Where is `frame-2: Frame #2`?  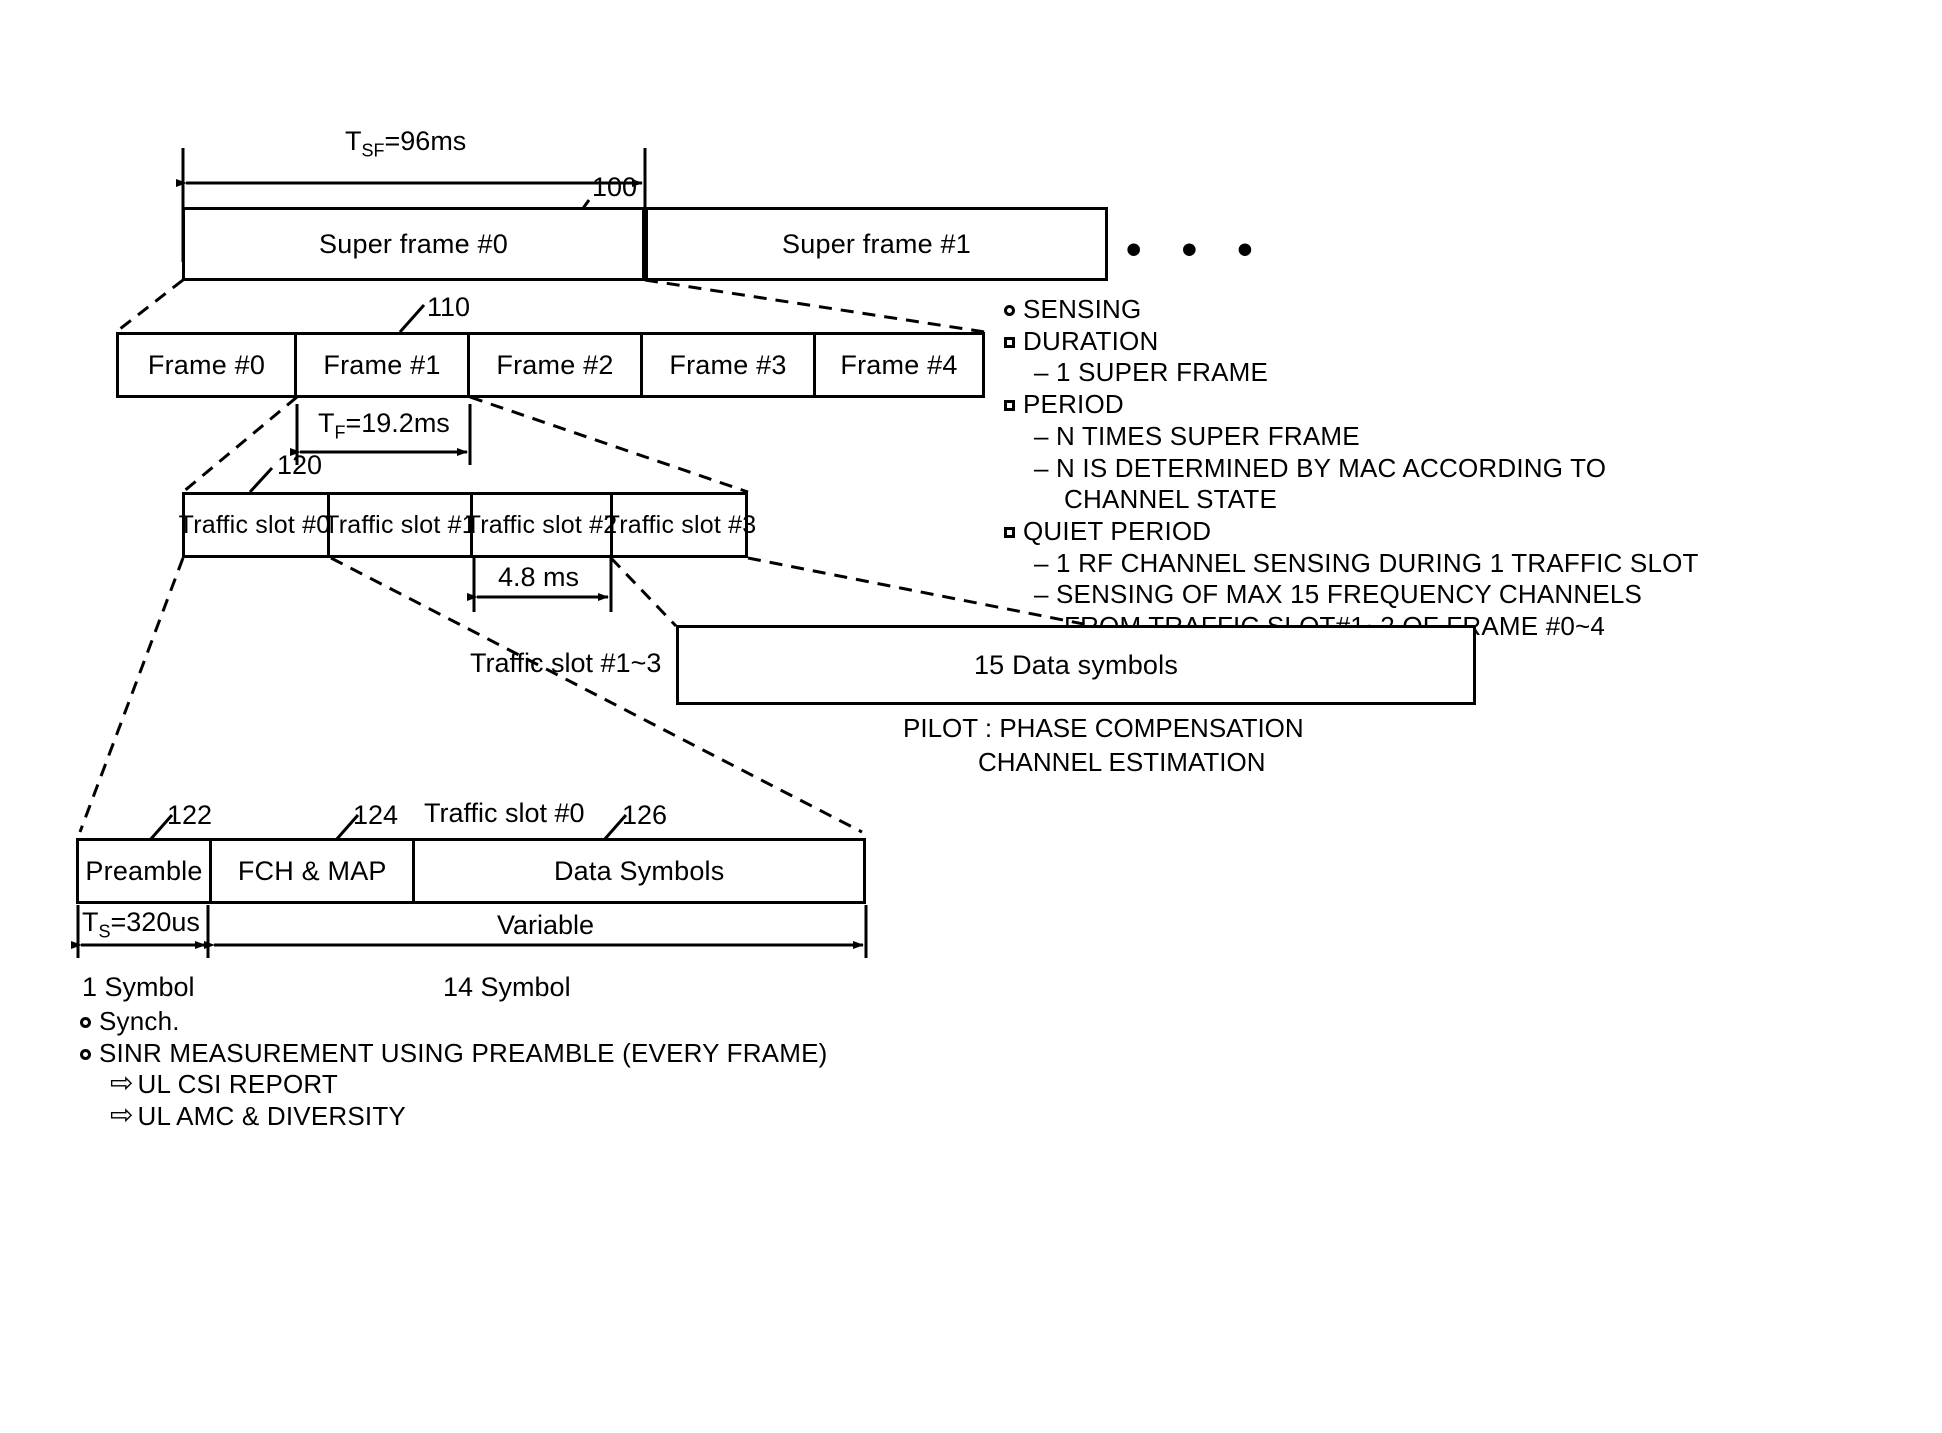
frame-2: Frame #2 is located at coordinates (556, 365).